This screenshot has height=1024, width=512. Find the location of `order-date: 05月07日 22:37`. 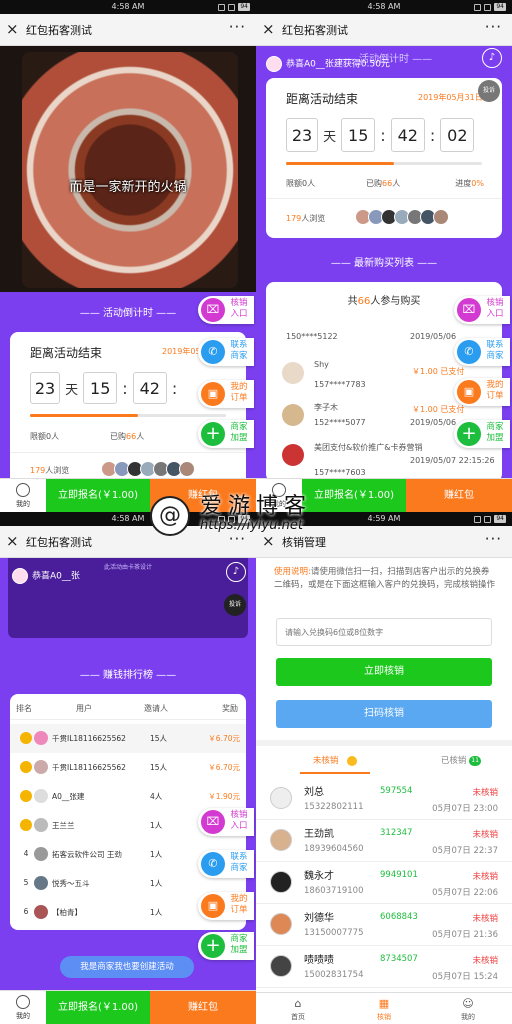

order-date: 05月07日 22:37 is located at coordinates (465, 851).